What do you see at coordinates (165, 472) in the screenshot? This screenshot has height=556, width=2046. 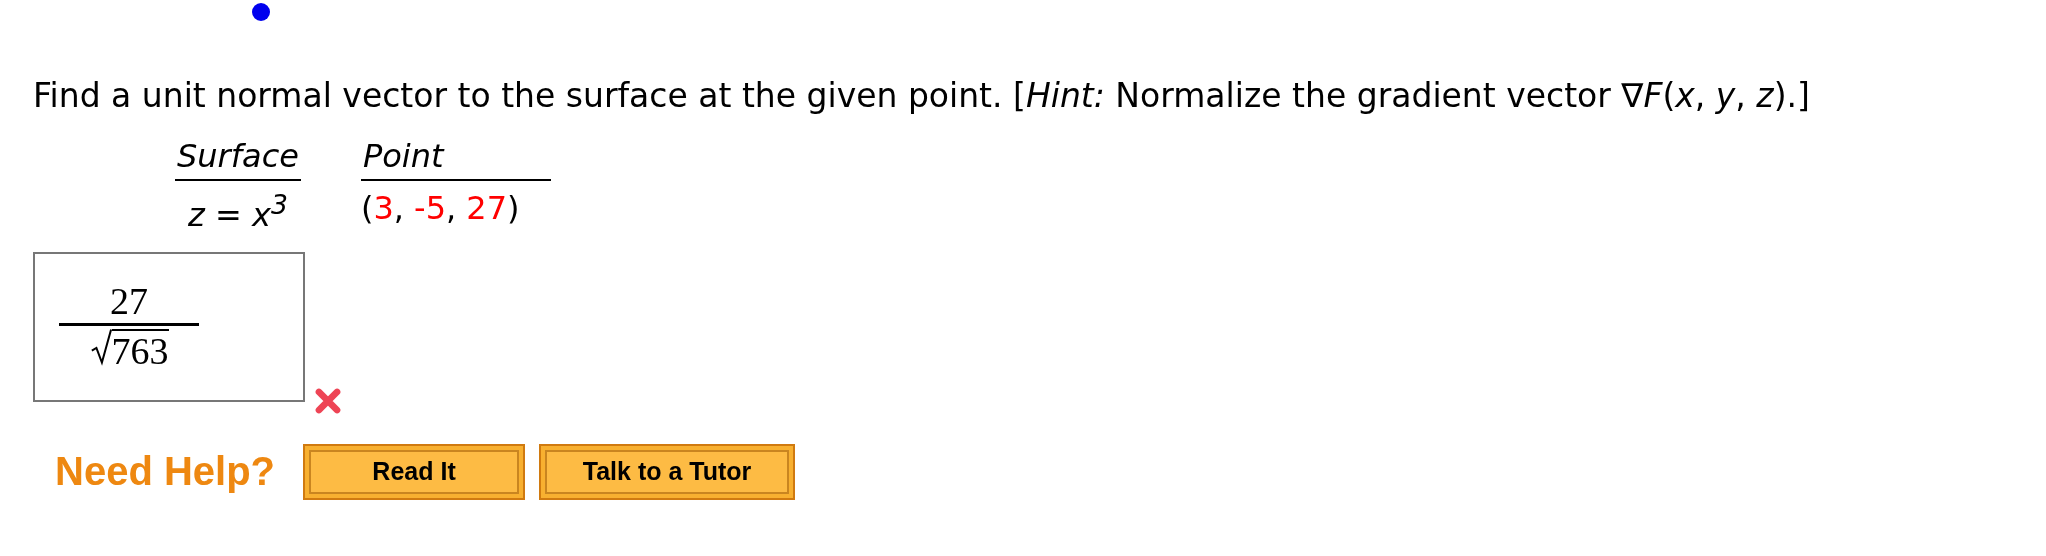 I see `need-help-label: Need Help?` at bounding box center [165, 472].